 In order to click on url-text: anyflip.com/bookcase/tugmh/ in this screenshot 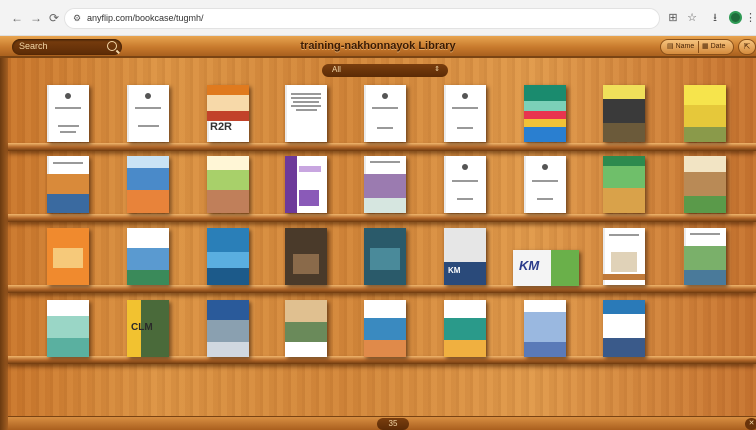, I will do `click(145, 18)`.